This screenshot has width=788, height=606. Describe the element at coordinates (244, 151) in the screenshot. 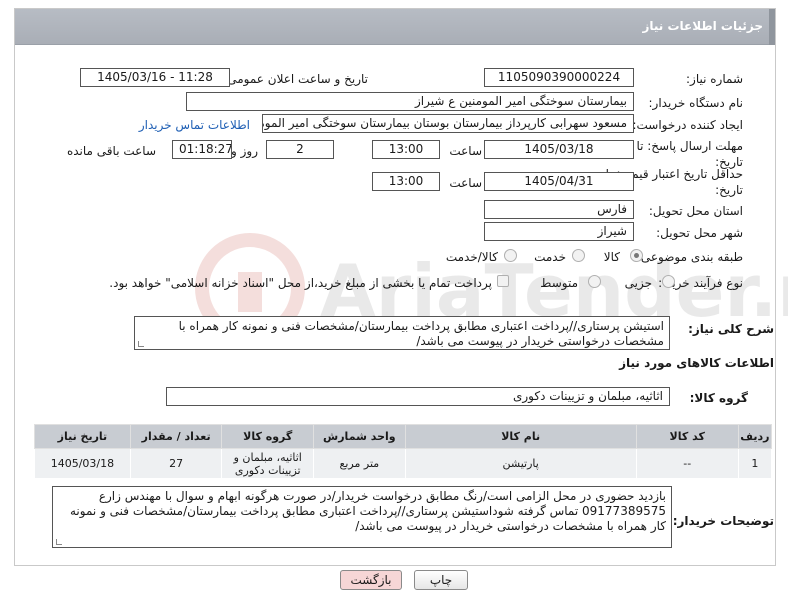

I see `days-label: روز و` at that location.